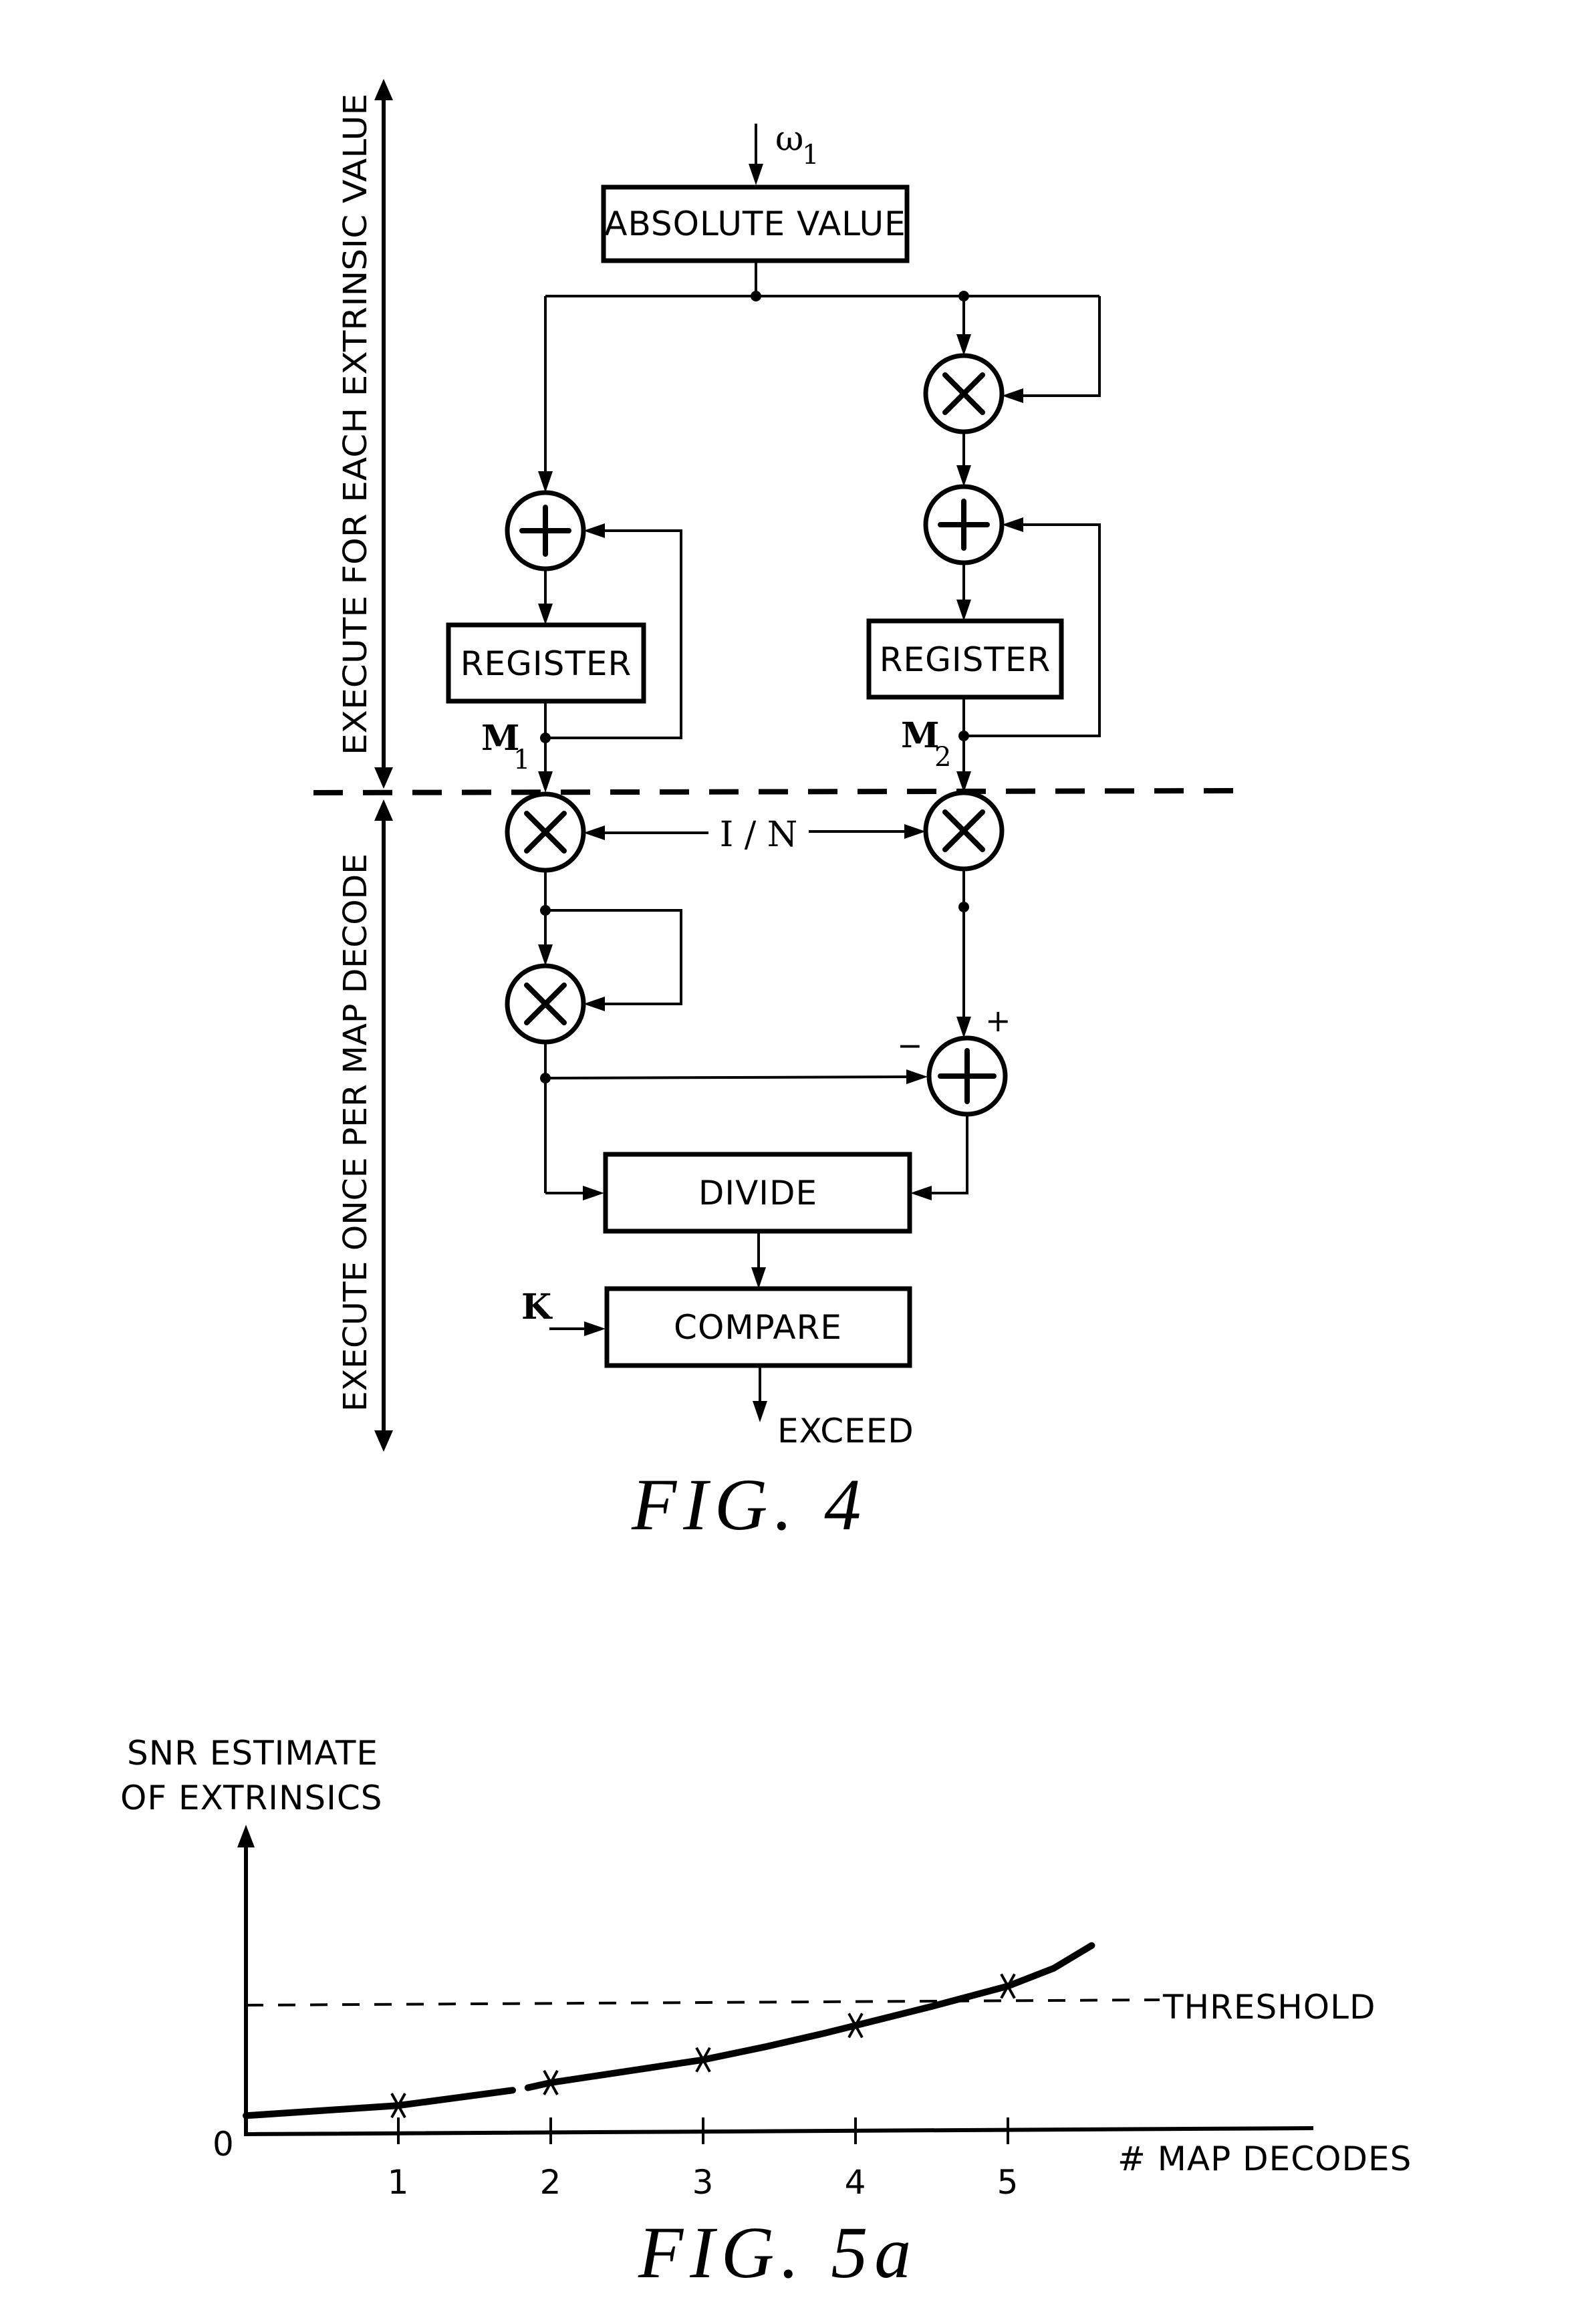  I want to click on x-axis-label: # MAP DECODES, so click(1265, 2159).